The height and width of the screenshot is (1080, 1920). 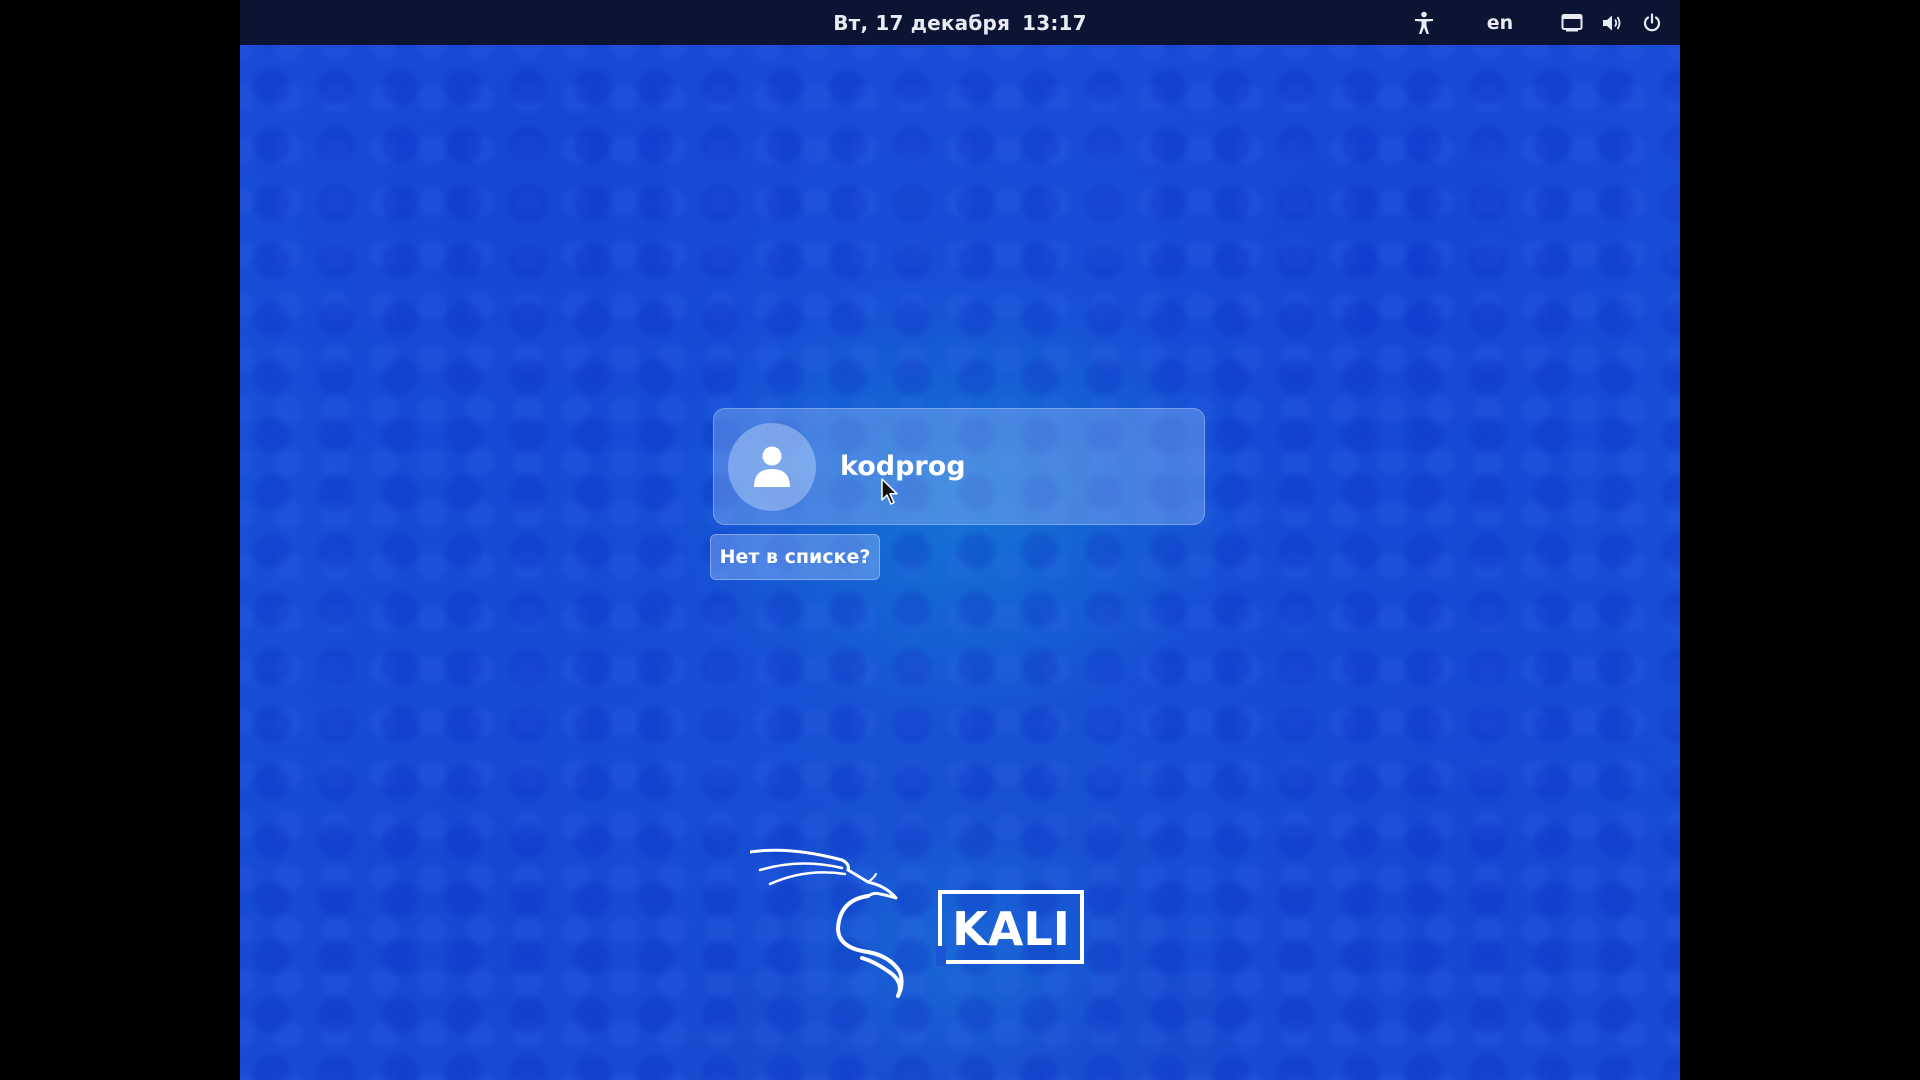 I want to click on username-label: kodprog, so click(x=903, y=466).